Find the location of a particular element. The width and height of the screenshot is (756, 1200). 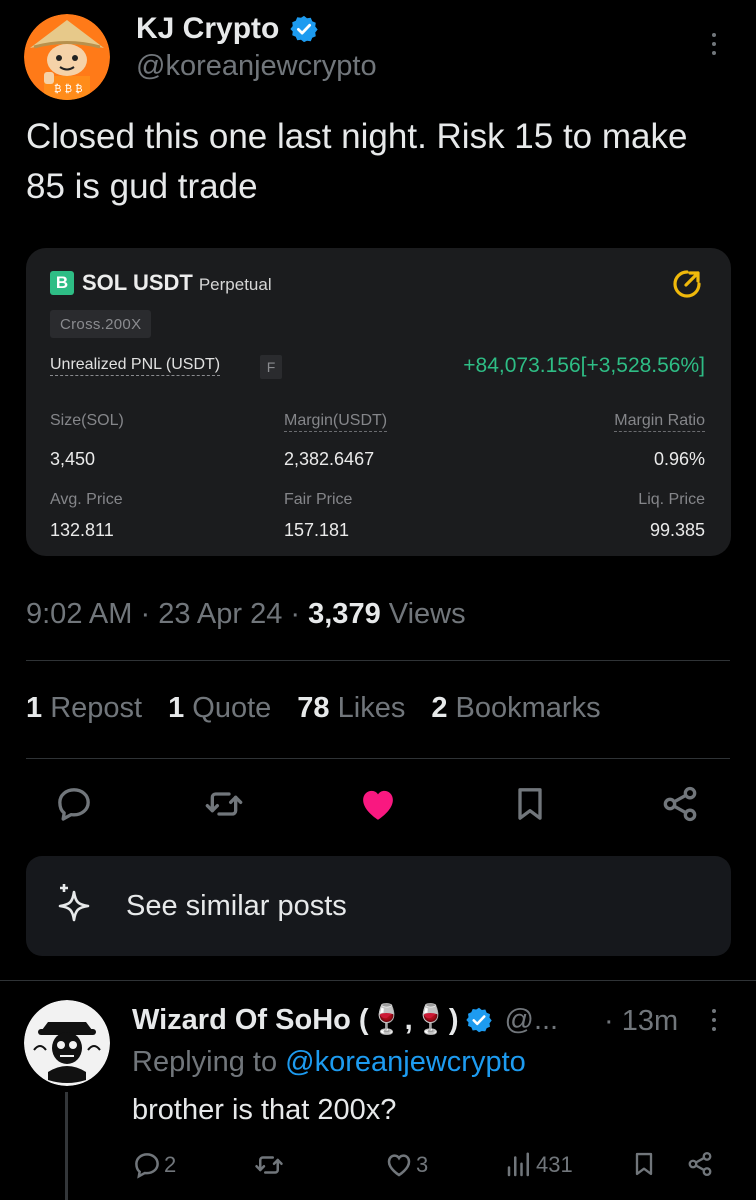

likes-stat: 78 Likes is located at coordinates (351, 708).